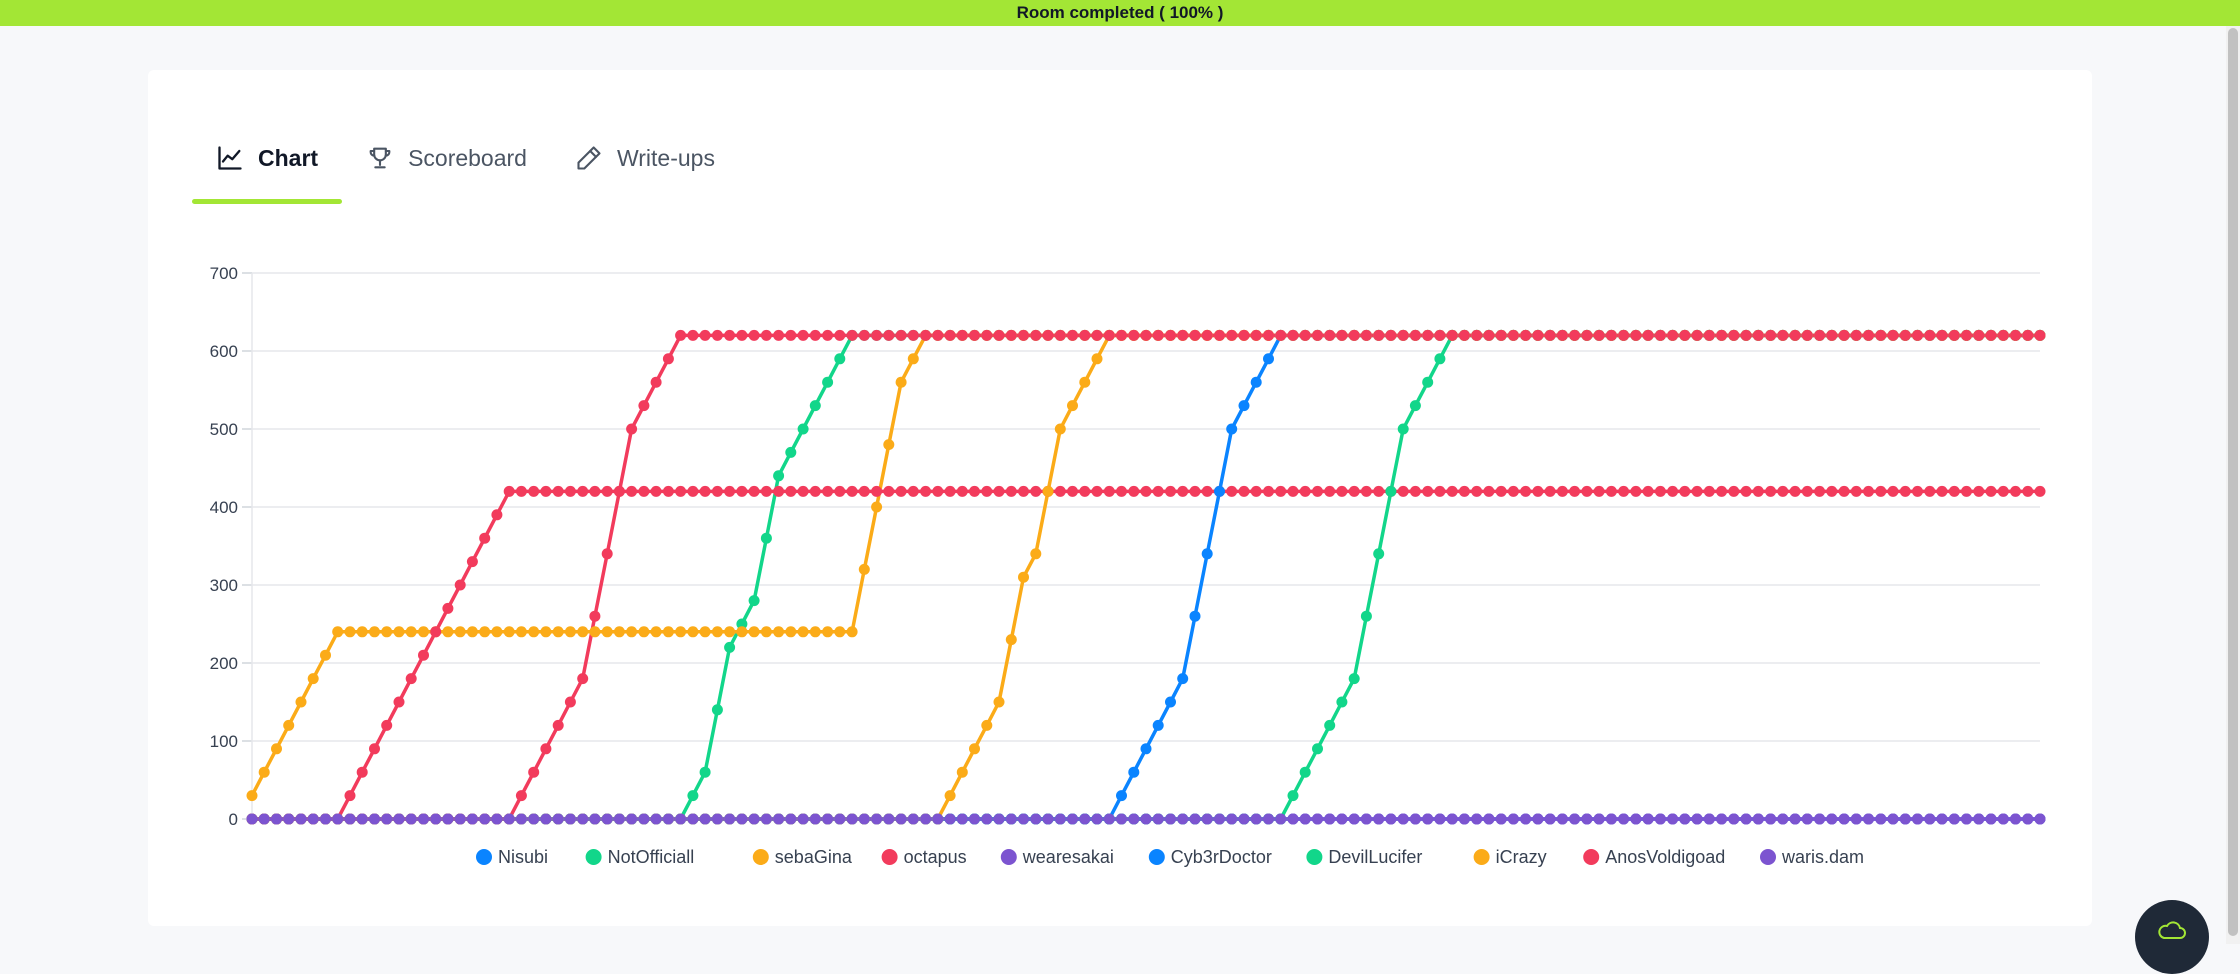 This screenshot has height=974, width=2240. What do you see at coordinates (889, 857) in the screenshot?
I see `legend-marker-octapus` at bounding box center [889, 857].